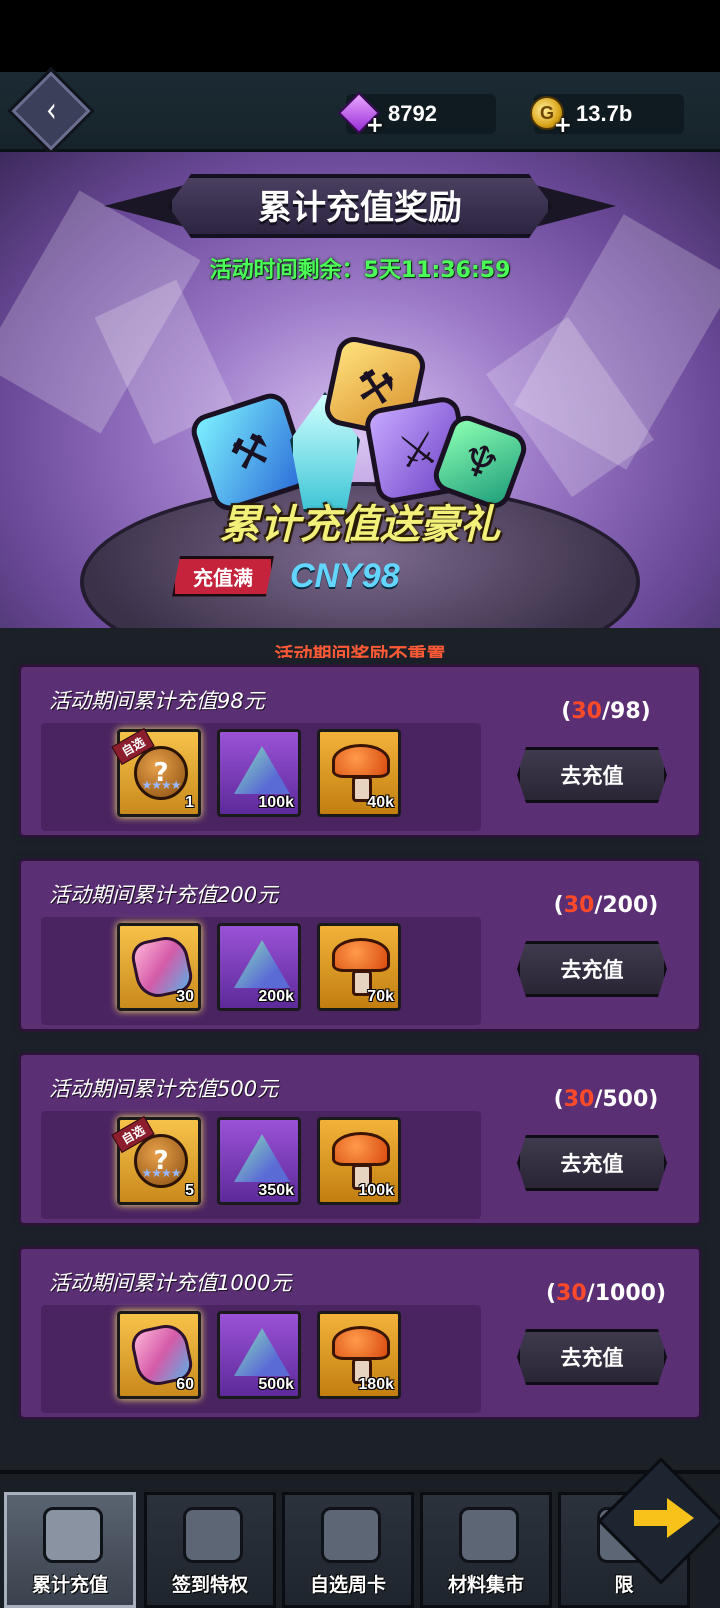 The image size is (720, 1608). What do you see at coordinates (621, 1099) in the screenshot?
I see `progress-target: /500` at bounding box center [621, 1099].